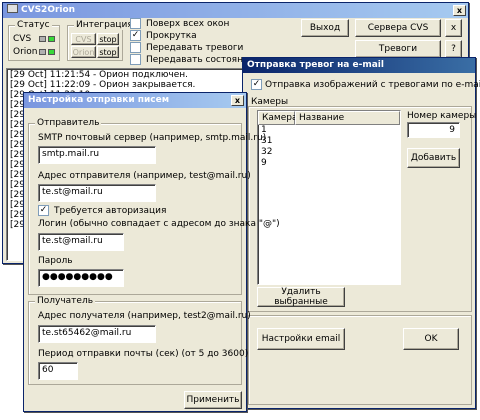  I want to click on help-button: ?, so click(453, 49).